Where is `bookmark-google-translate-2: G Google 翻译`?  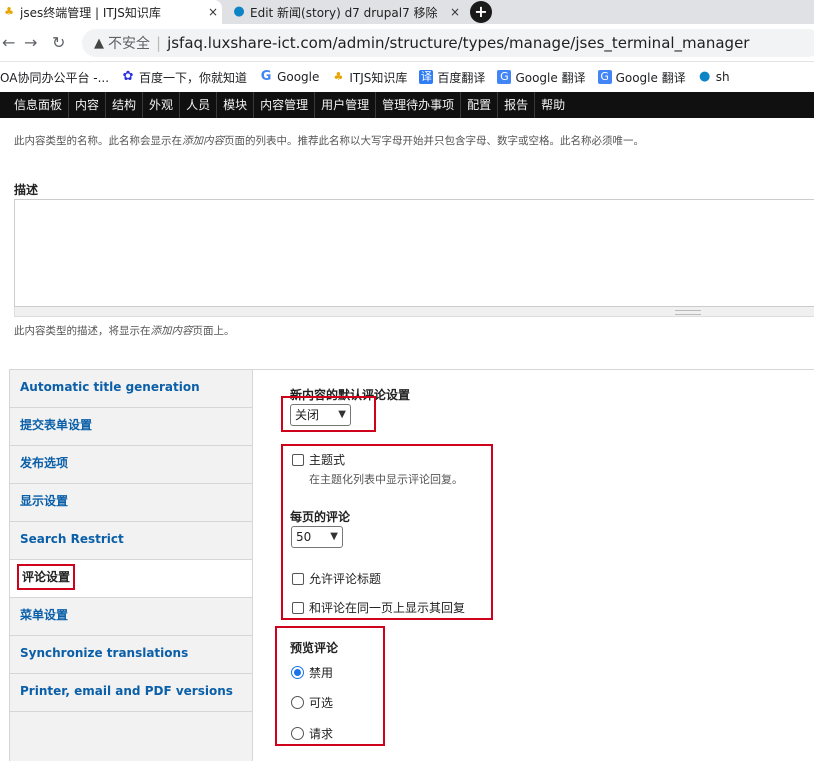
bookmark-google-translate-2: G Google 翻译 is located at coordinates (641, 77).